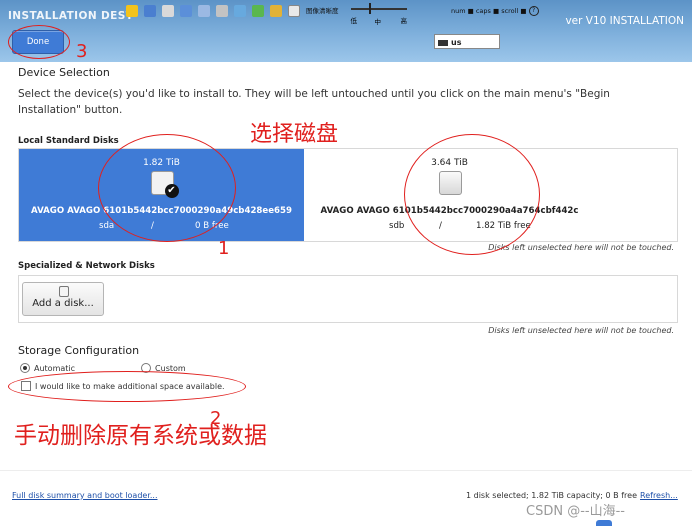 The height and width of the screenshot is (527, 692). What do you see at coordinates (258, 11) in the screenshot?
I see `tray-update-icon` at bounding box center [258, 11].